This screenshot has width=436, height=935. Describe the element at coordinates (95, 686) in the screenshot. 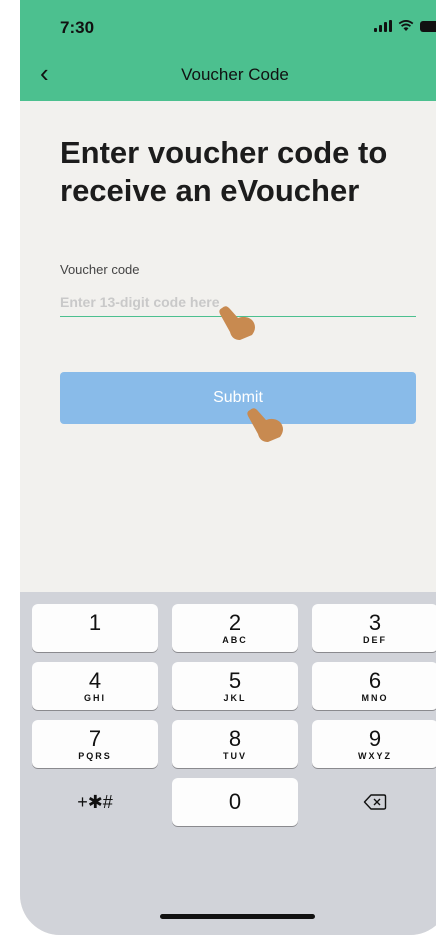

I see `key-4: 4 GHI` at that location.